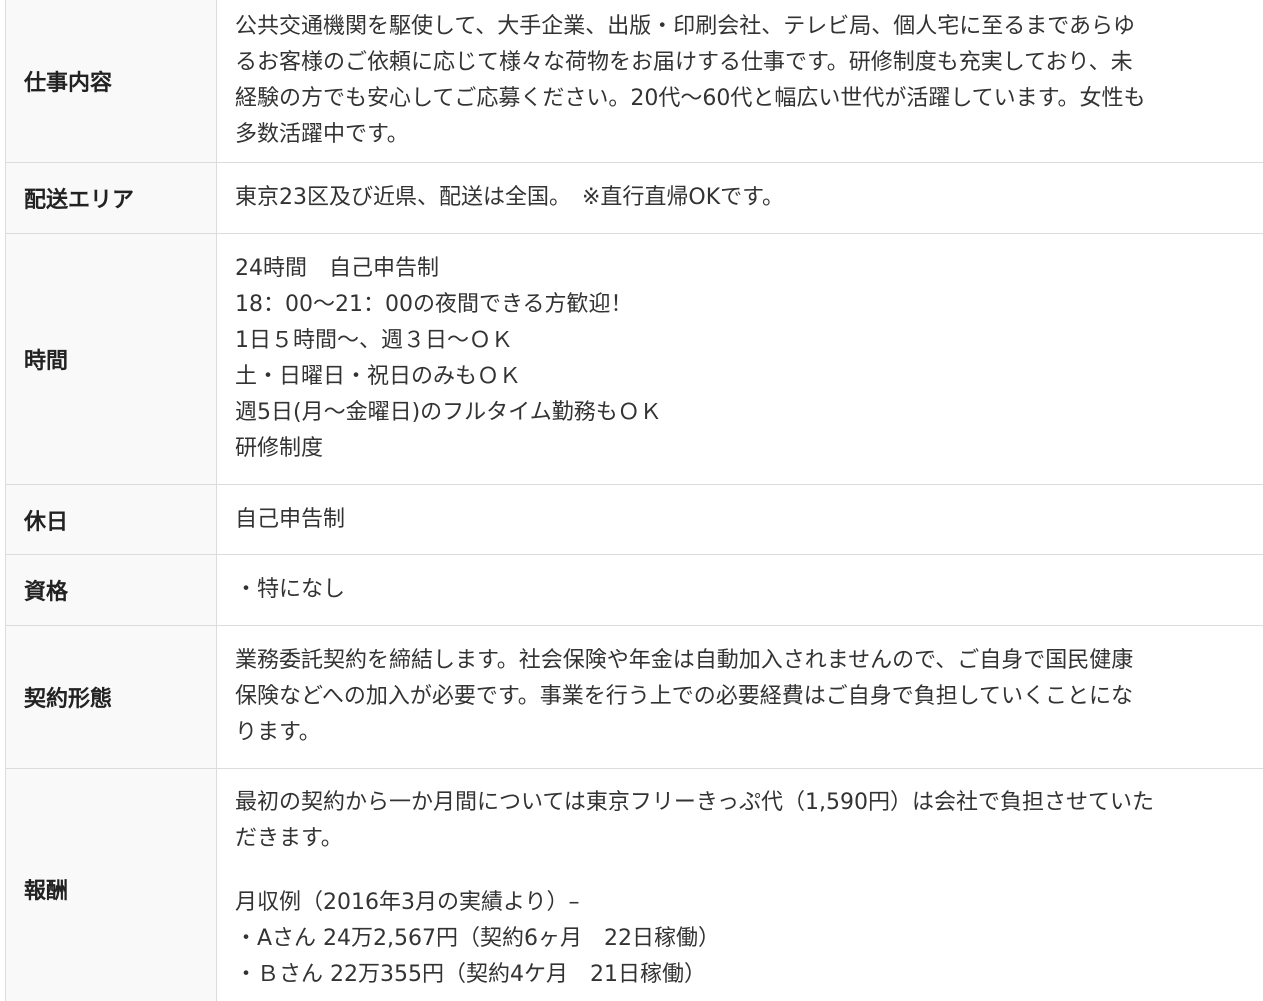  Describe the element at coordinates (374, 340) in the screenshot. I see `text-line: 1日５時間～、週３日～ＯＫ` at that location.